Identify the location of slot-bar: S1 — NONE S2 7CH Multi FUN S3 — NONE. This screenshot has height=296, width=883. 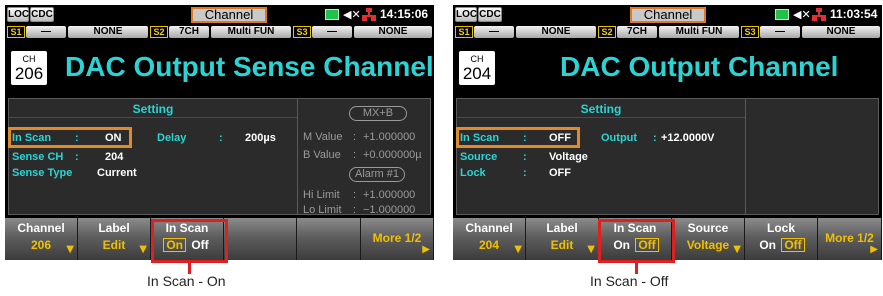
(219, 32).